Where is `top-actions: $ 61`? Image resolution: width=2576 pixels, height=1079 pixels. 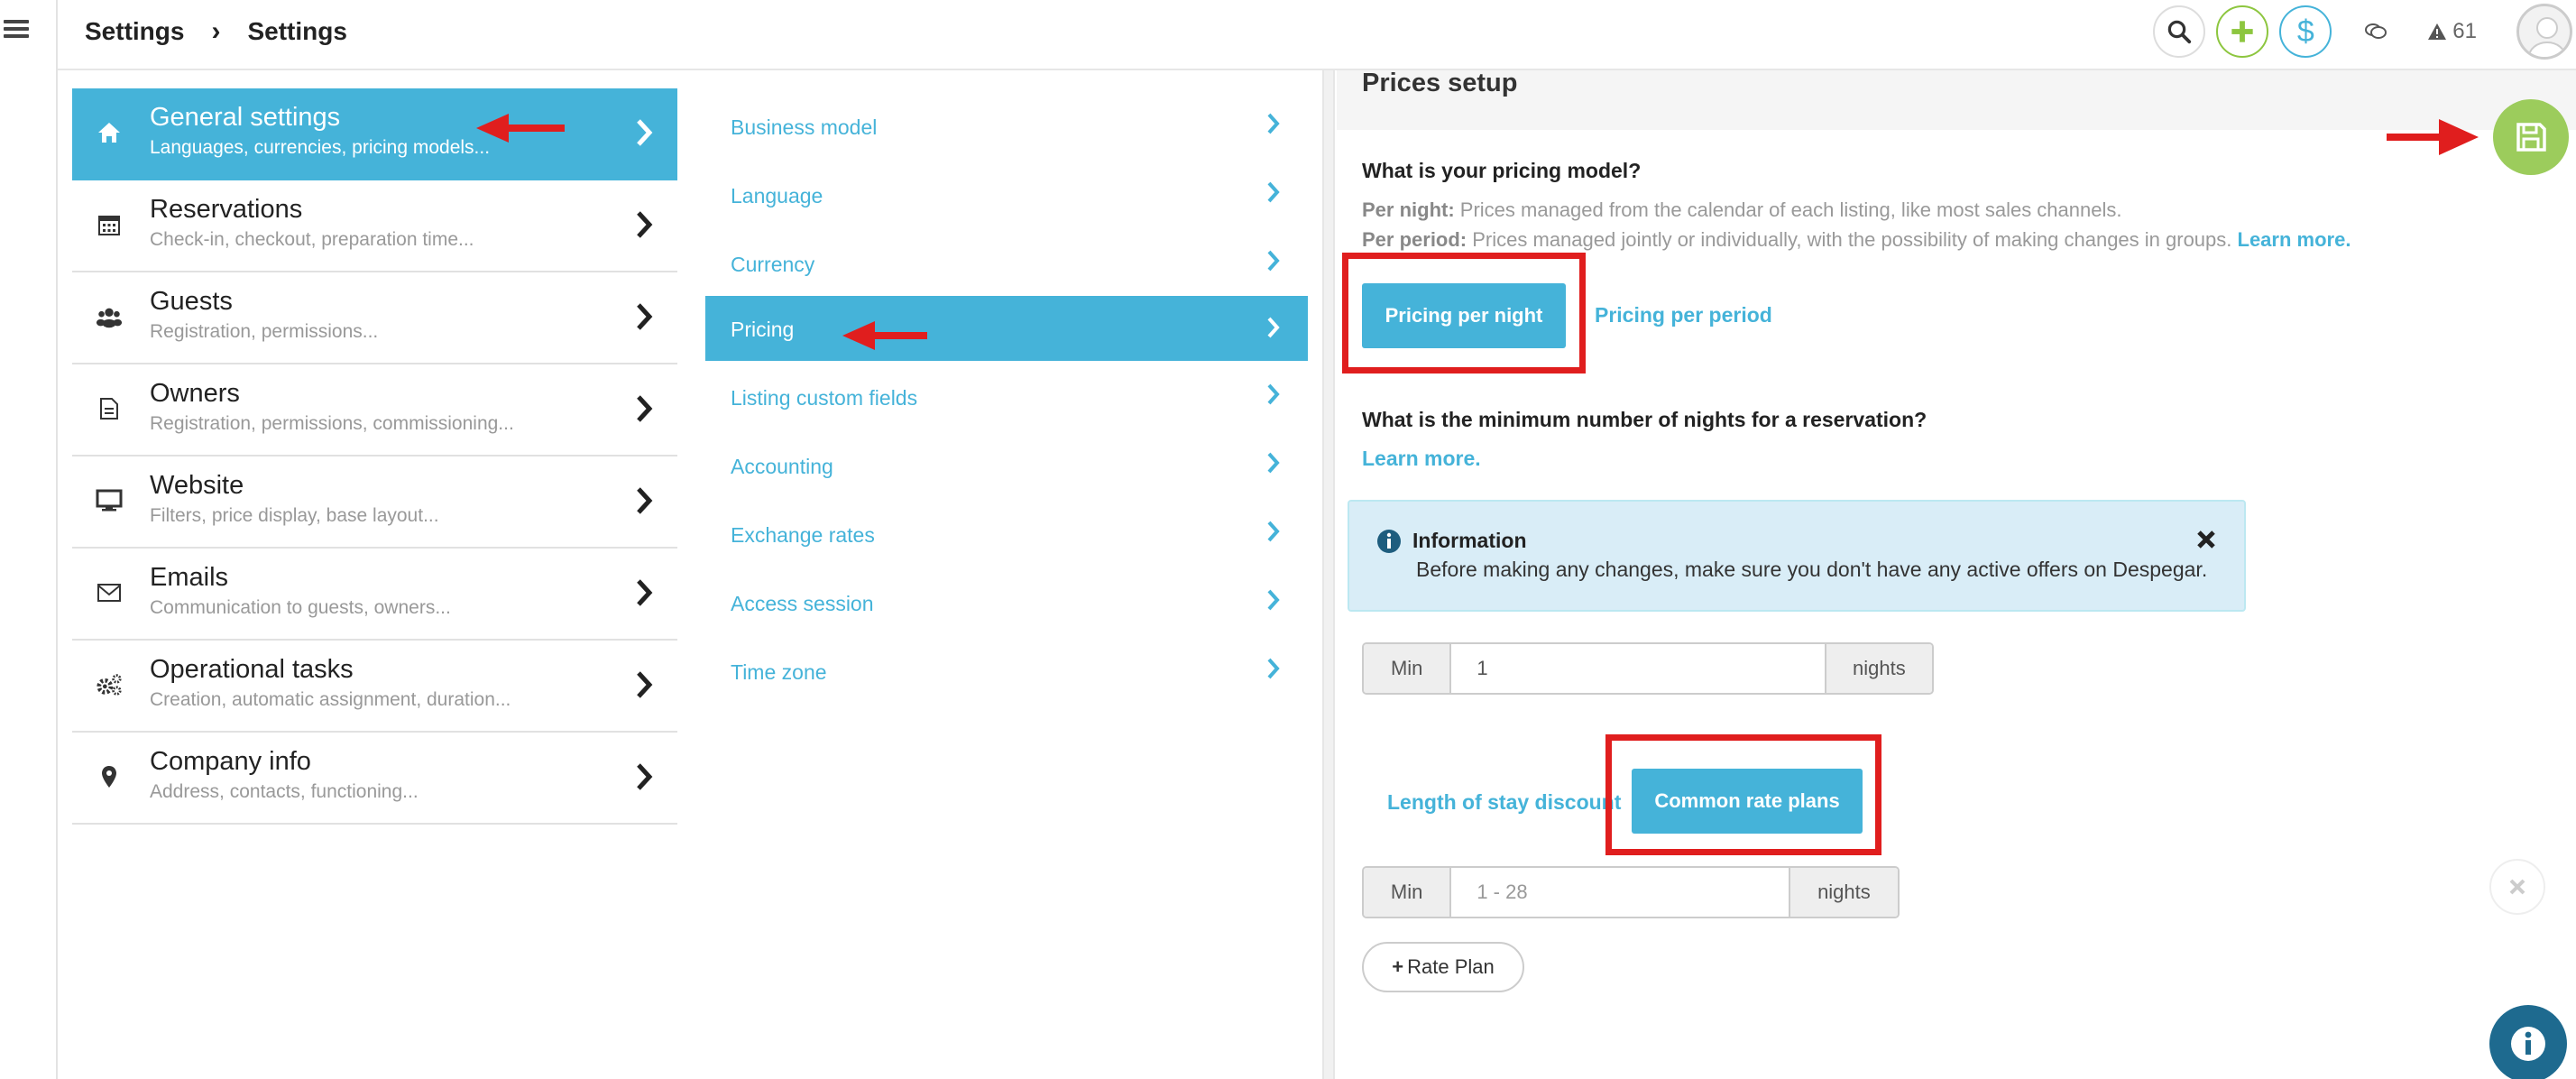 top-actions: $ 61 is located at coordinates (2359, 31).